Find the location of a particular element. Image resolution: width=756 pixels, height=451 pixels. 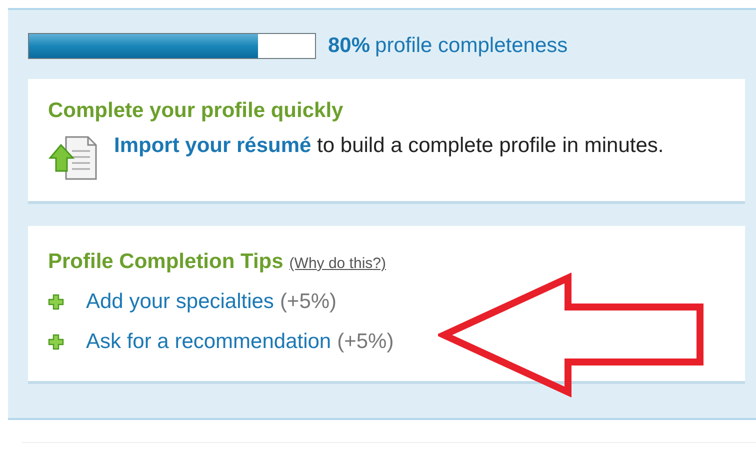

import-link: Import your résumé is located at coordinates (213, 145).